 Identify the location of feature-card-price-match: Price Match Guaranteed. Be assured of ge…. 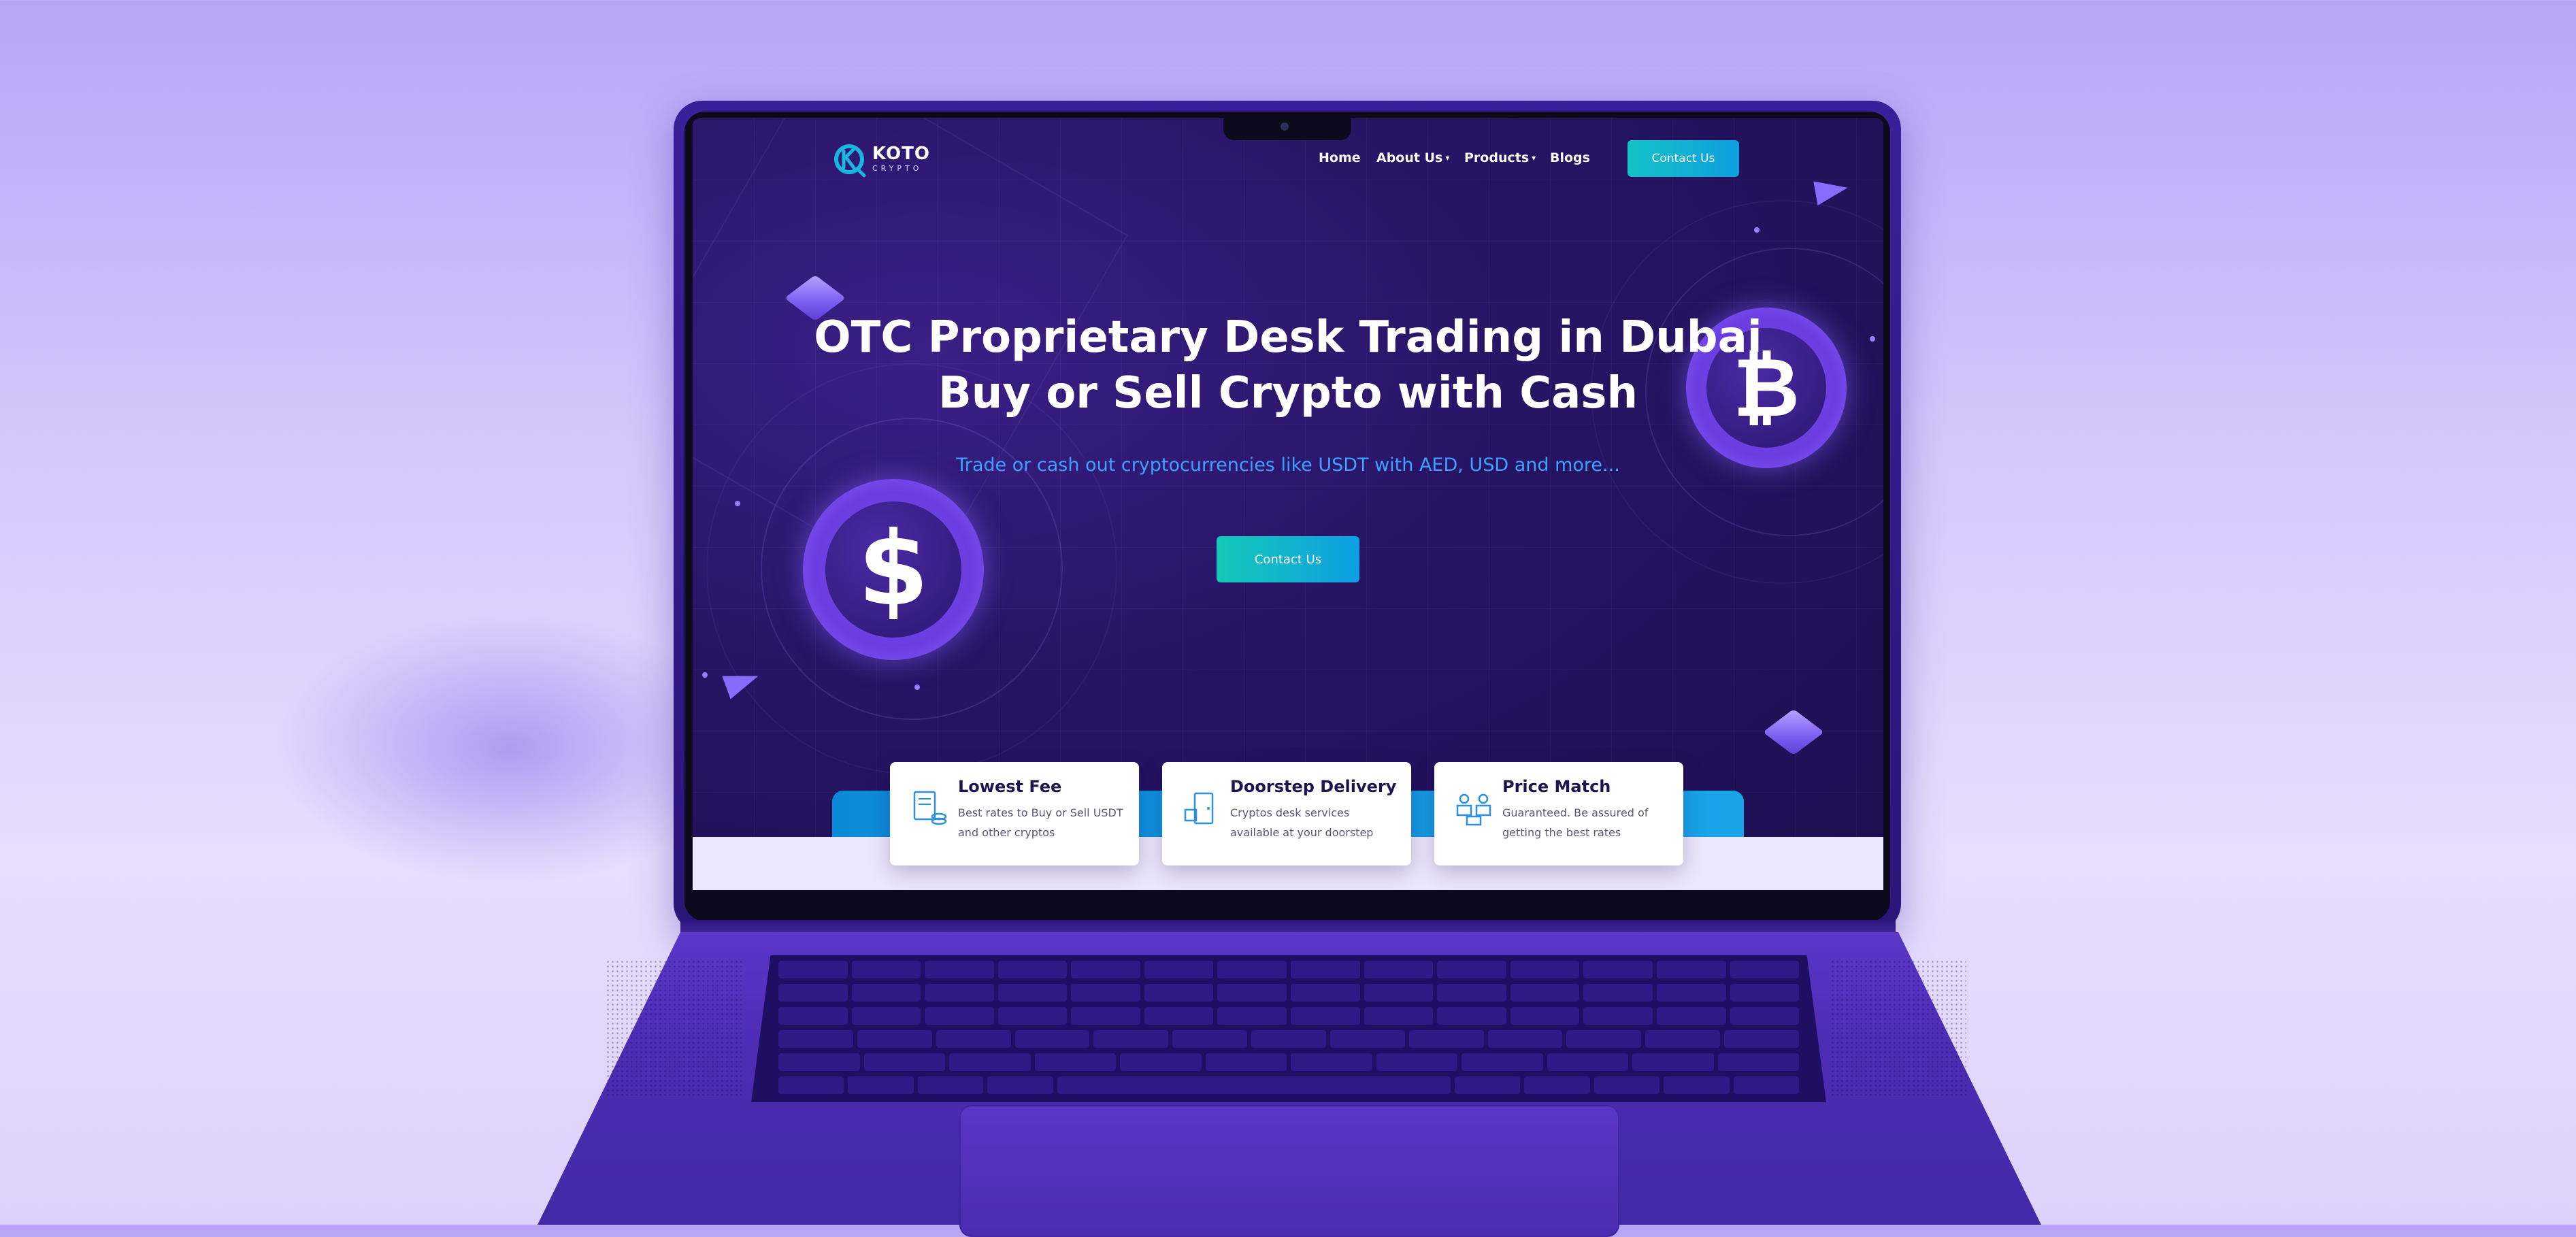
(1558, 813).